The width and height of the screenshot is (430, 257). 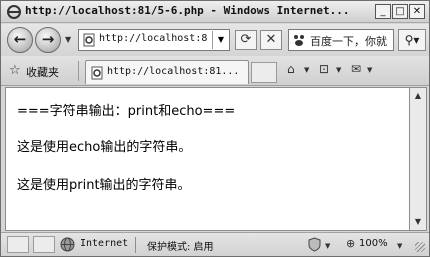 What do you see at coordinates (104, 185) in the screenshot?
I see `print-output-line: 这是使用print输出的字符串。` at bounding box center [104, 185].